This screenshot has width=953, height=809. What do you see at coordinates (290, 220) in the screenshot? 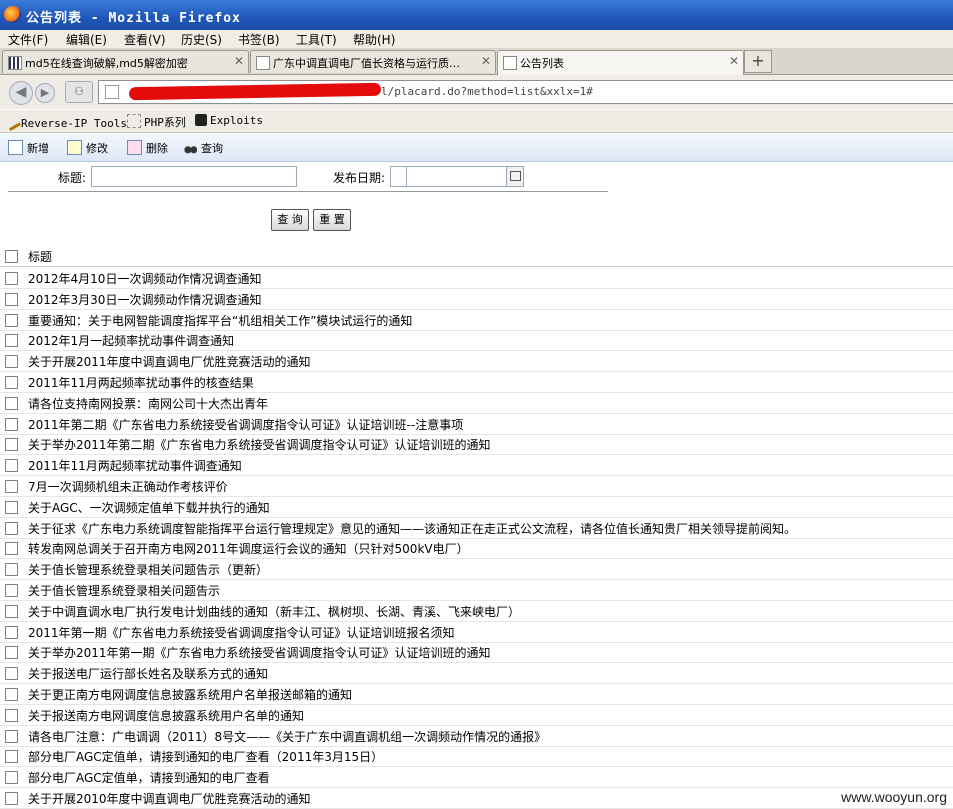
I see `query-button: 查 询` at bounding box center [290, 220].